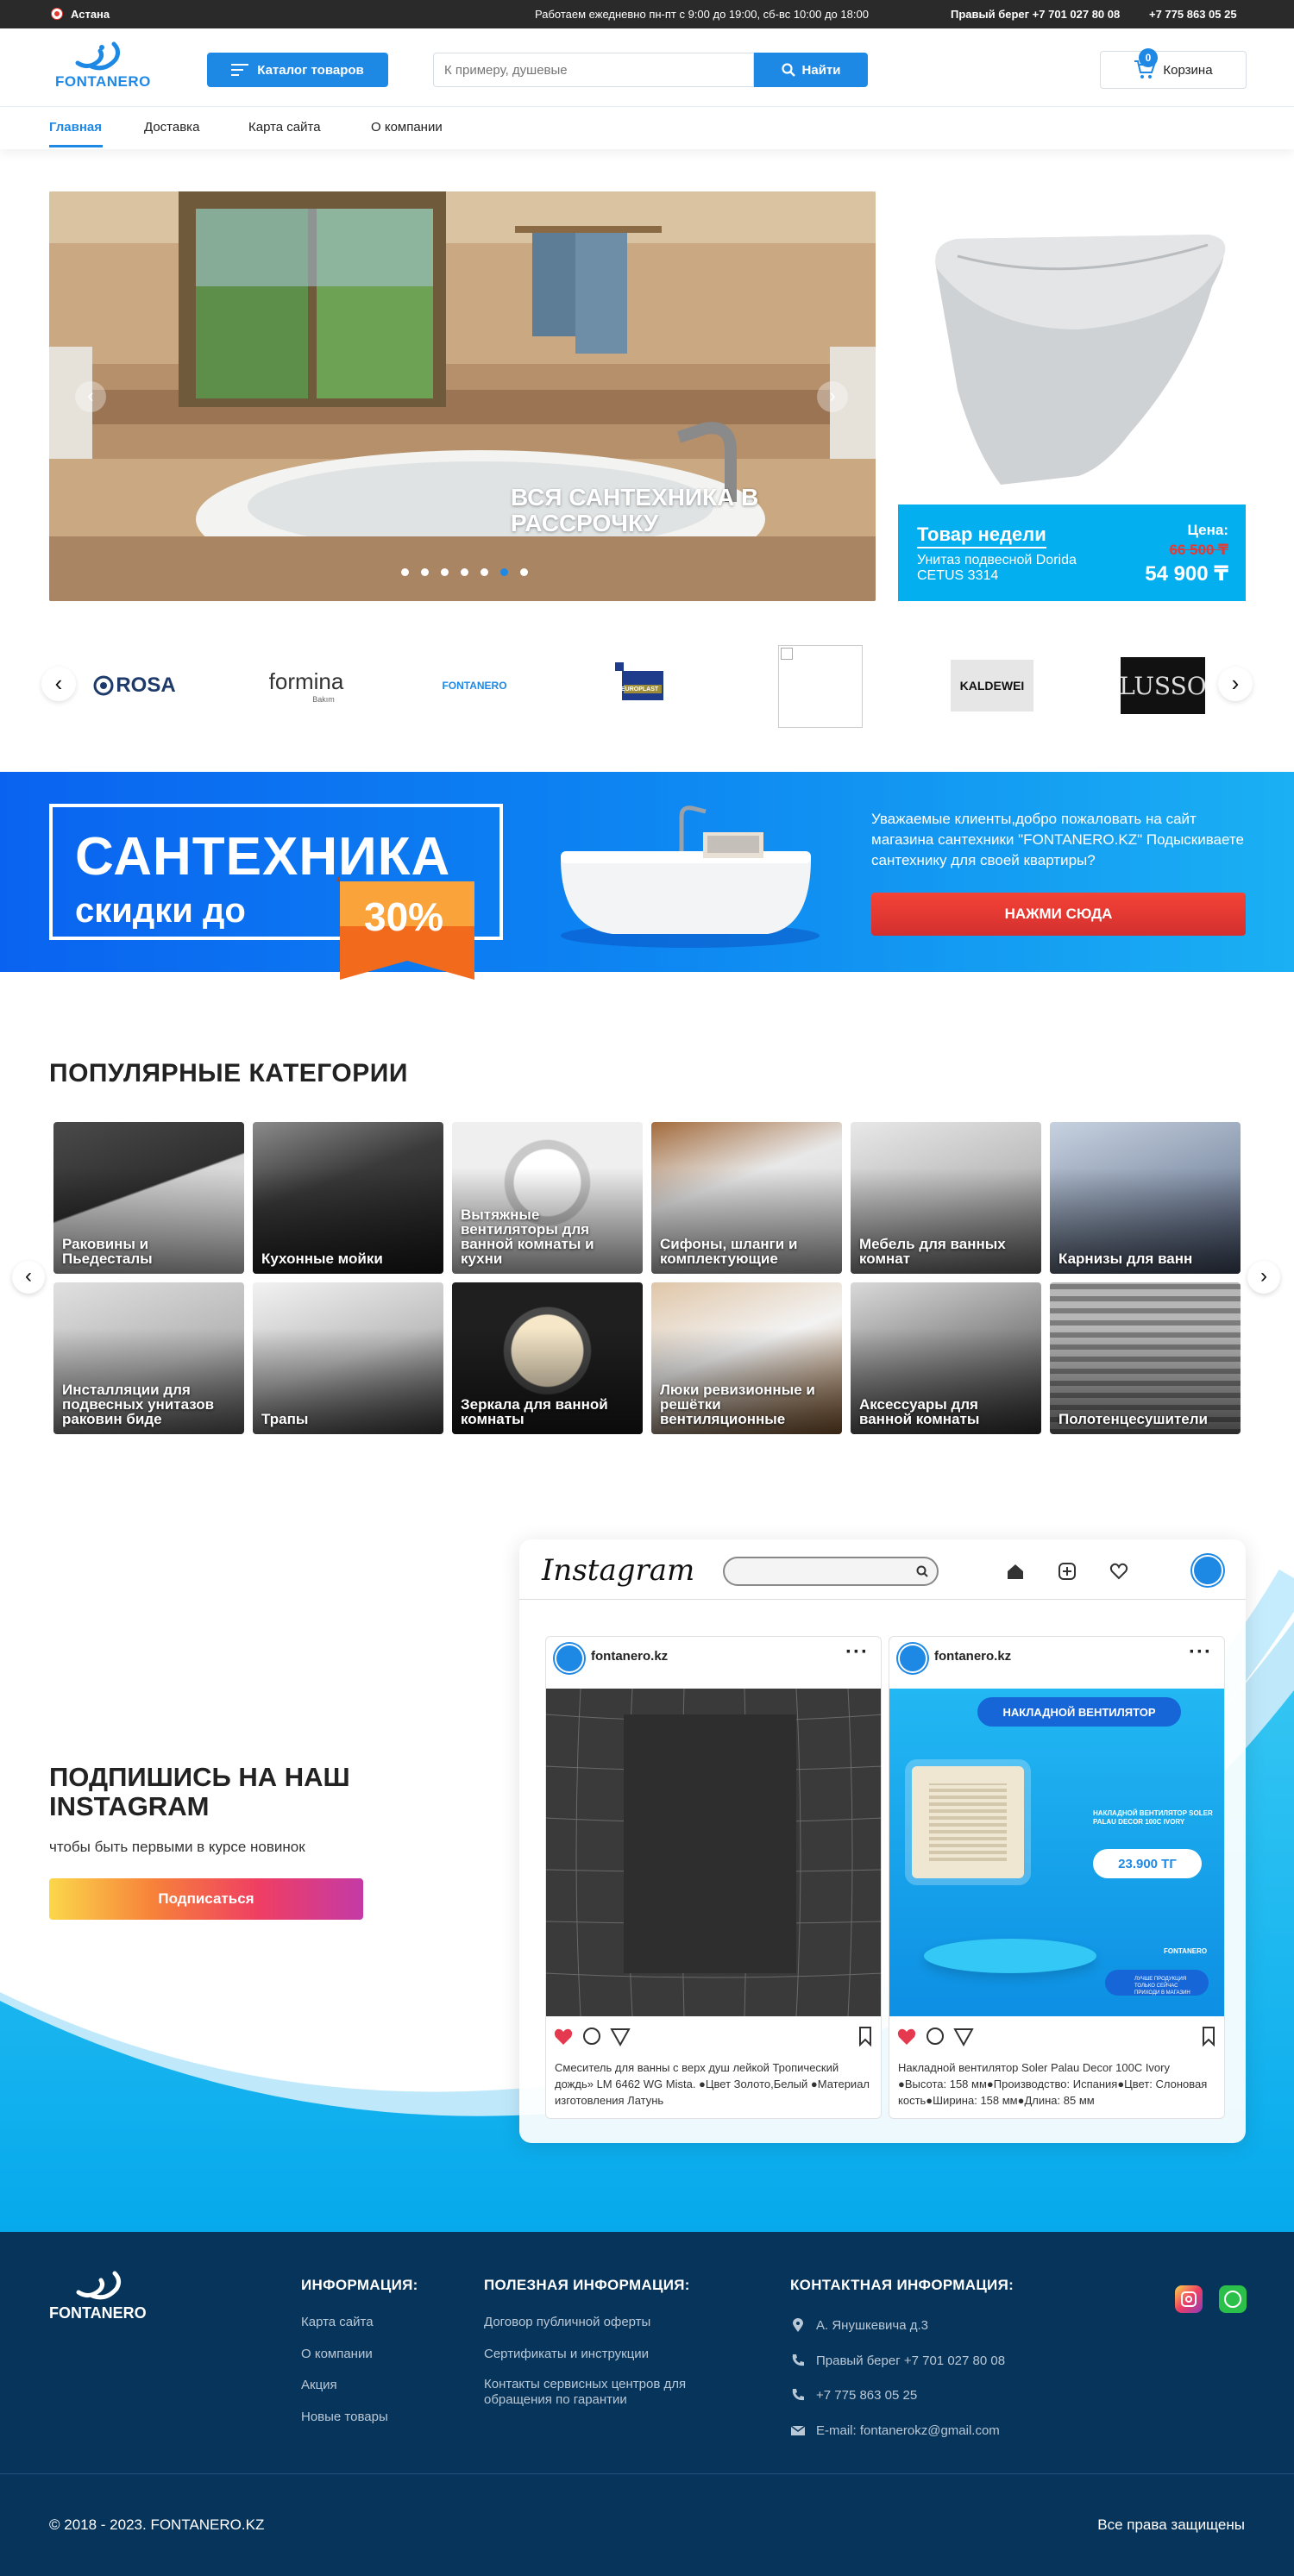  Describe the element at coordinates (919, 1411) in the screenshot. I see `category-label: Аксессуары для ванной комнаты` at that location.